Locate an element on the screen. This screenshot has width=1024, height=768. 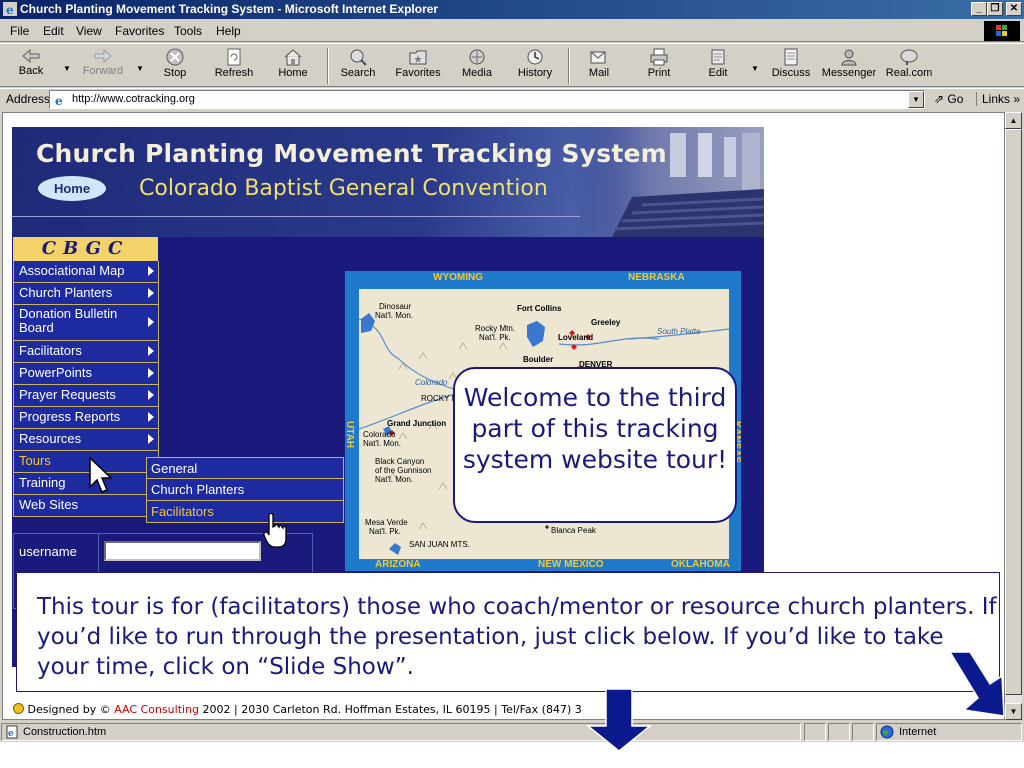
map-label-mesa-verde-2: Nat'l. Pk. is located at coordinates (385, 531).